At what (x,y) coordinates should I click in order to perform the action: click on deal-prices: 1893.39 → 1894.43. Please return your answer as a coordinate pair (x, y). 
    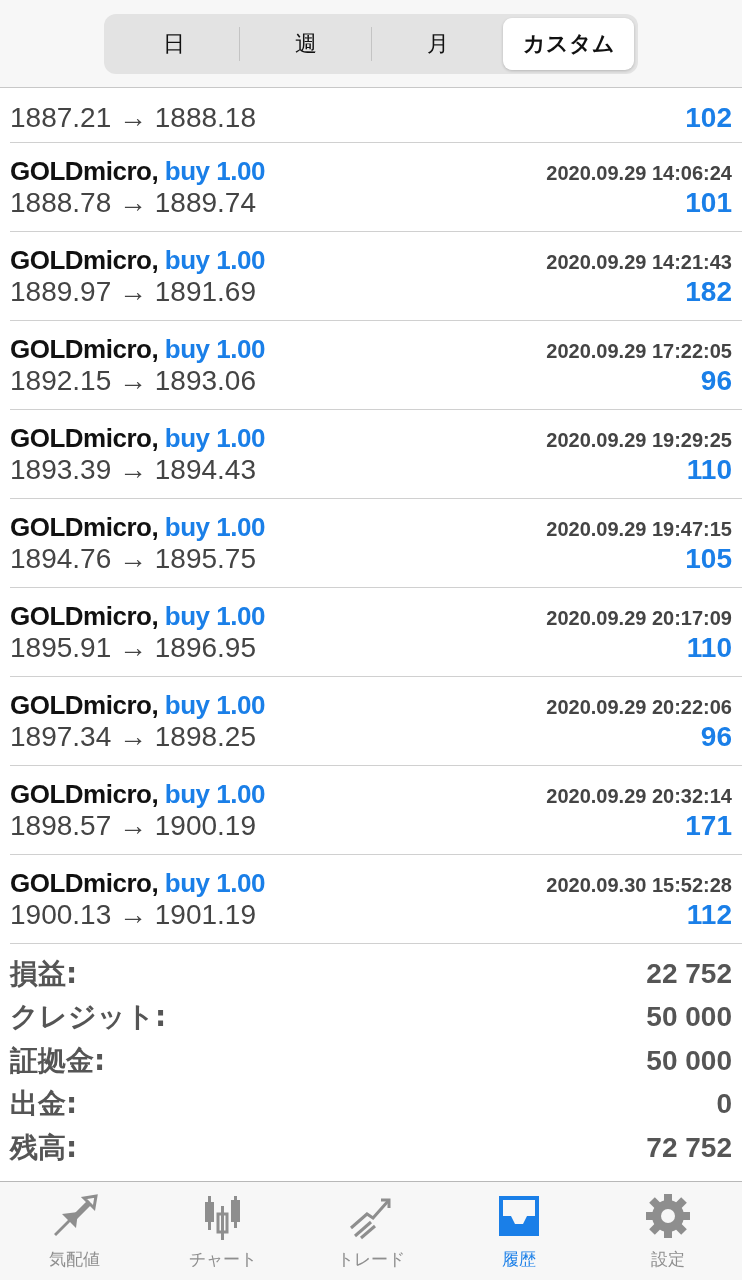
    Looking at the image, I should click on (133, 469).